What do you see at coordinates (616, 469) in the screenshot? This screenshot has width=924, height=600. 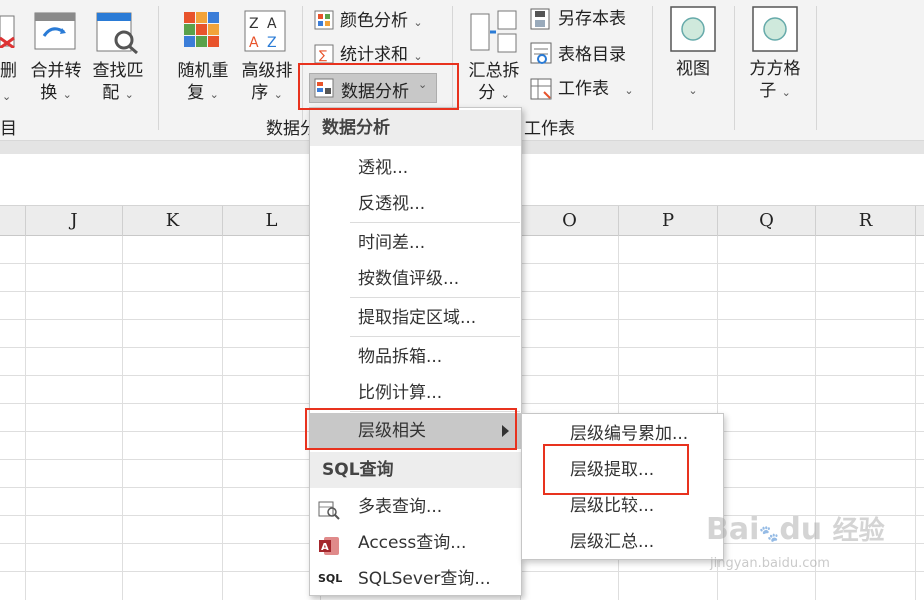 I see `highlight-box-level-extract` at bounding box center [616, 469].